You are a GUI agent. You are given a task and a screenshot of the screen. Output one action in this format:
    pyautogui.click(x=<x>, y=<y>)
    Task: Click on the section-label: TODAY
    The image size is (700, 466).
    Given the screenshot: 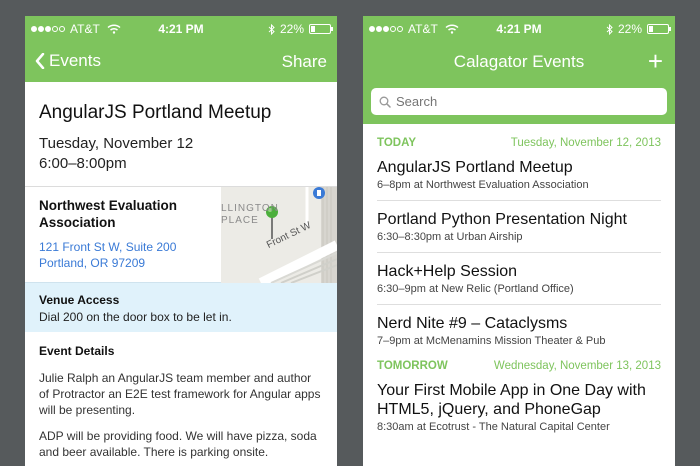 What is the action you would take?
    pyautogui.click(x=396, y=143)
    